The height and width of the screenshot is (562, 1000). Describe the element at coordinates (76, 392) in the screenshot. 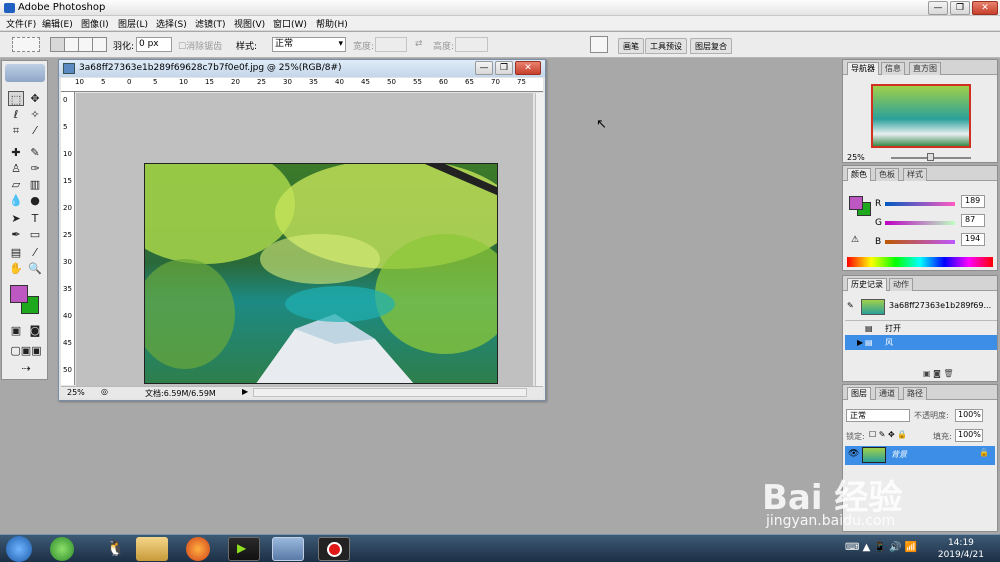

I see `zoom-level: 25%` at that location.